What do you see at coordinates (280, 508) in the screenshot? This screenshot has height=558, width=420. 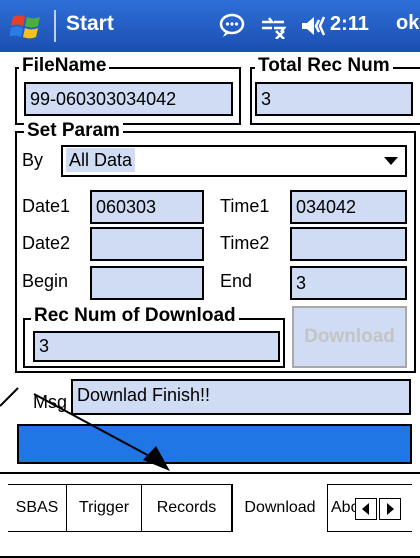 I see `tab-download: Download` at bounding box center [280, 508].